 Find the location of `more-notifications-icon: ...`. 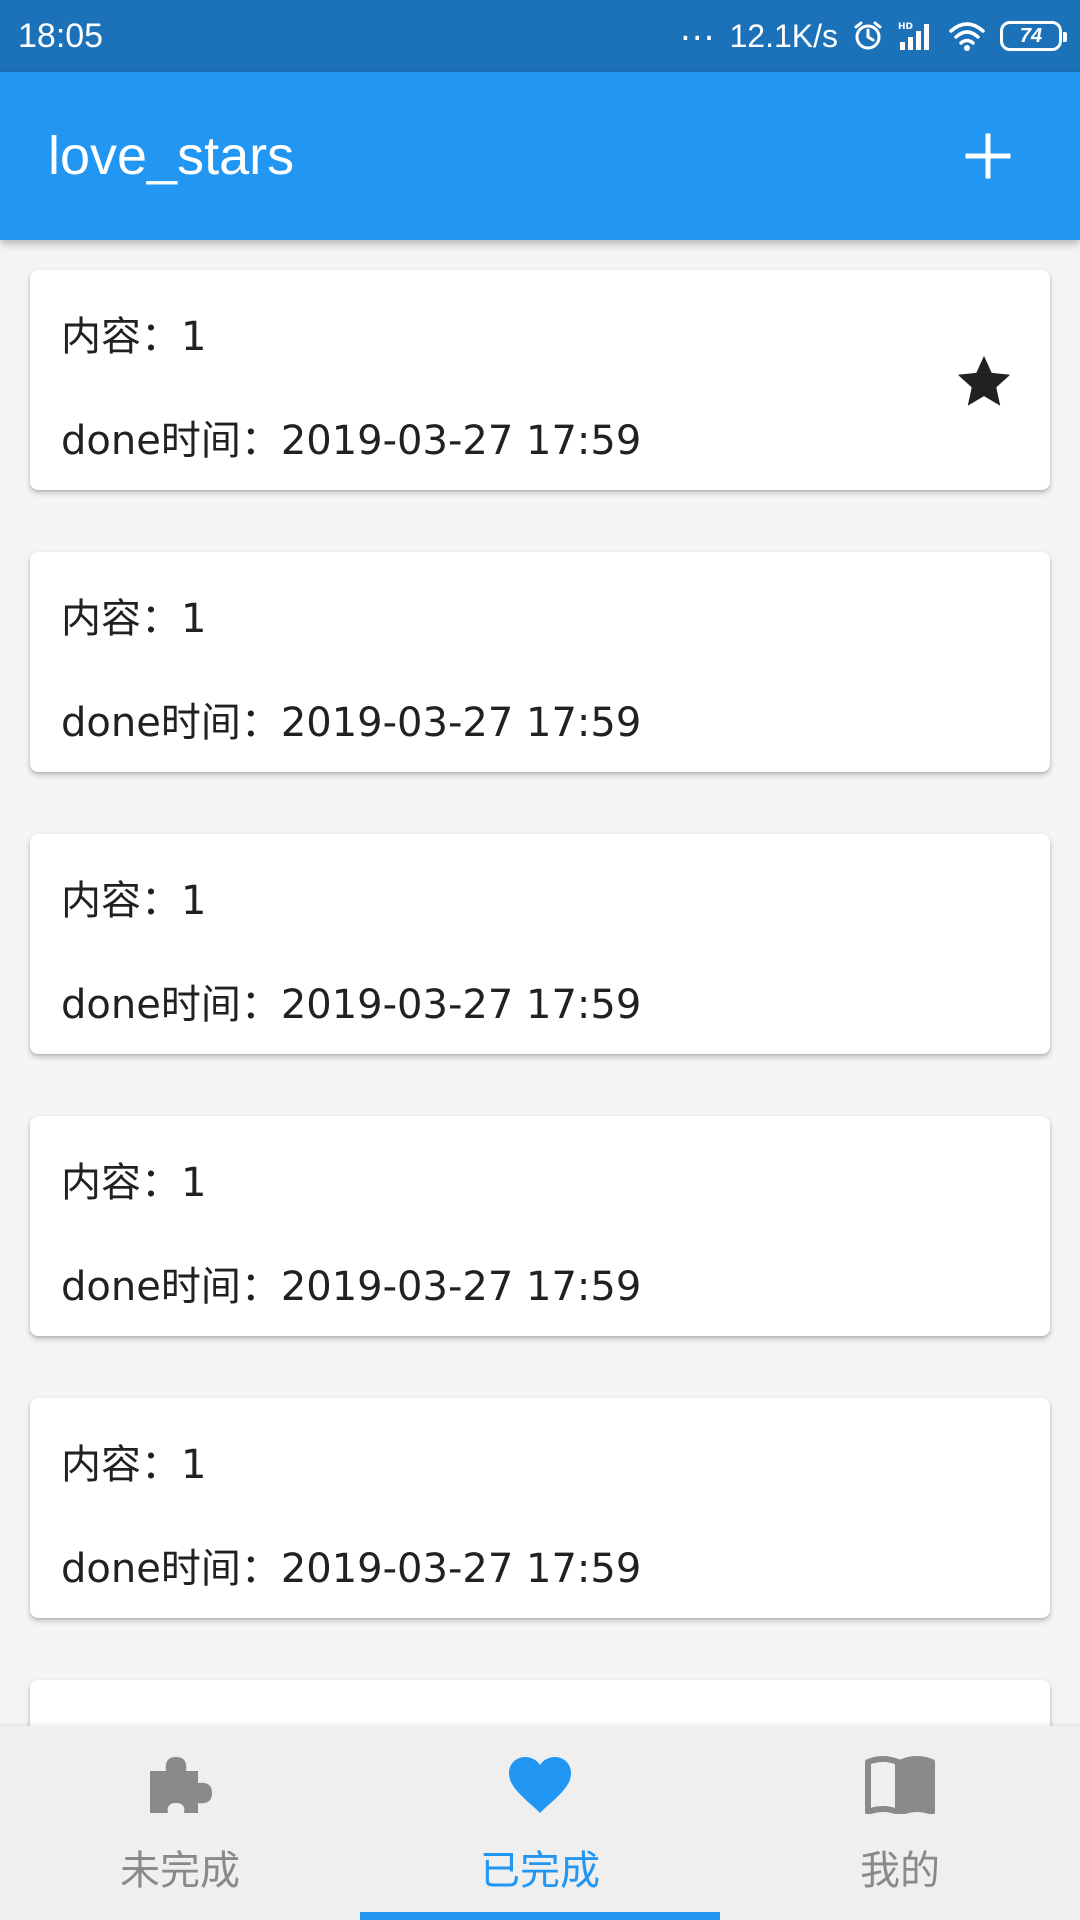

more-notifications-icon: ... is located at coordinates (698, 29).